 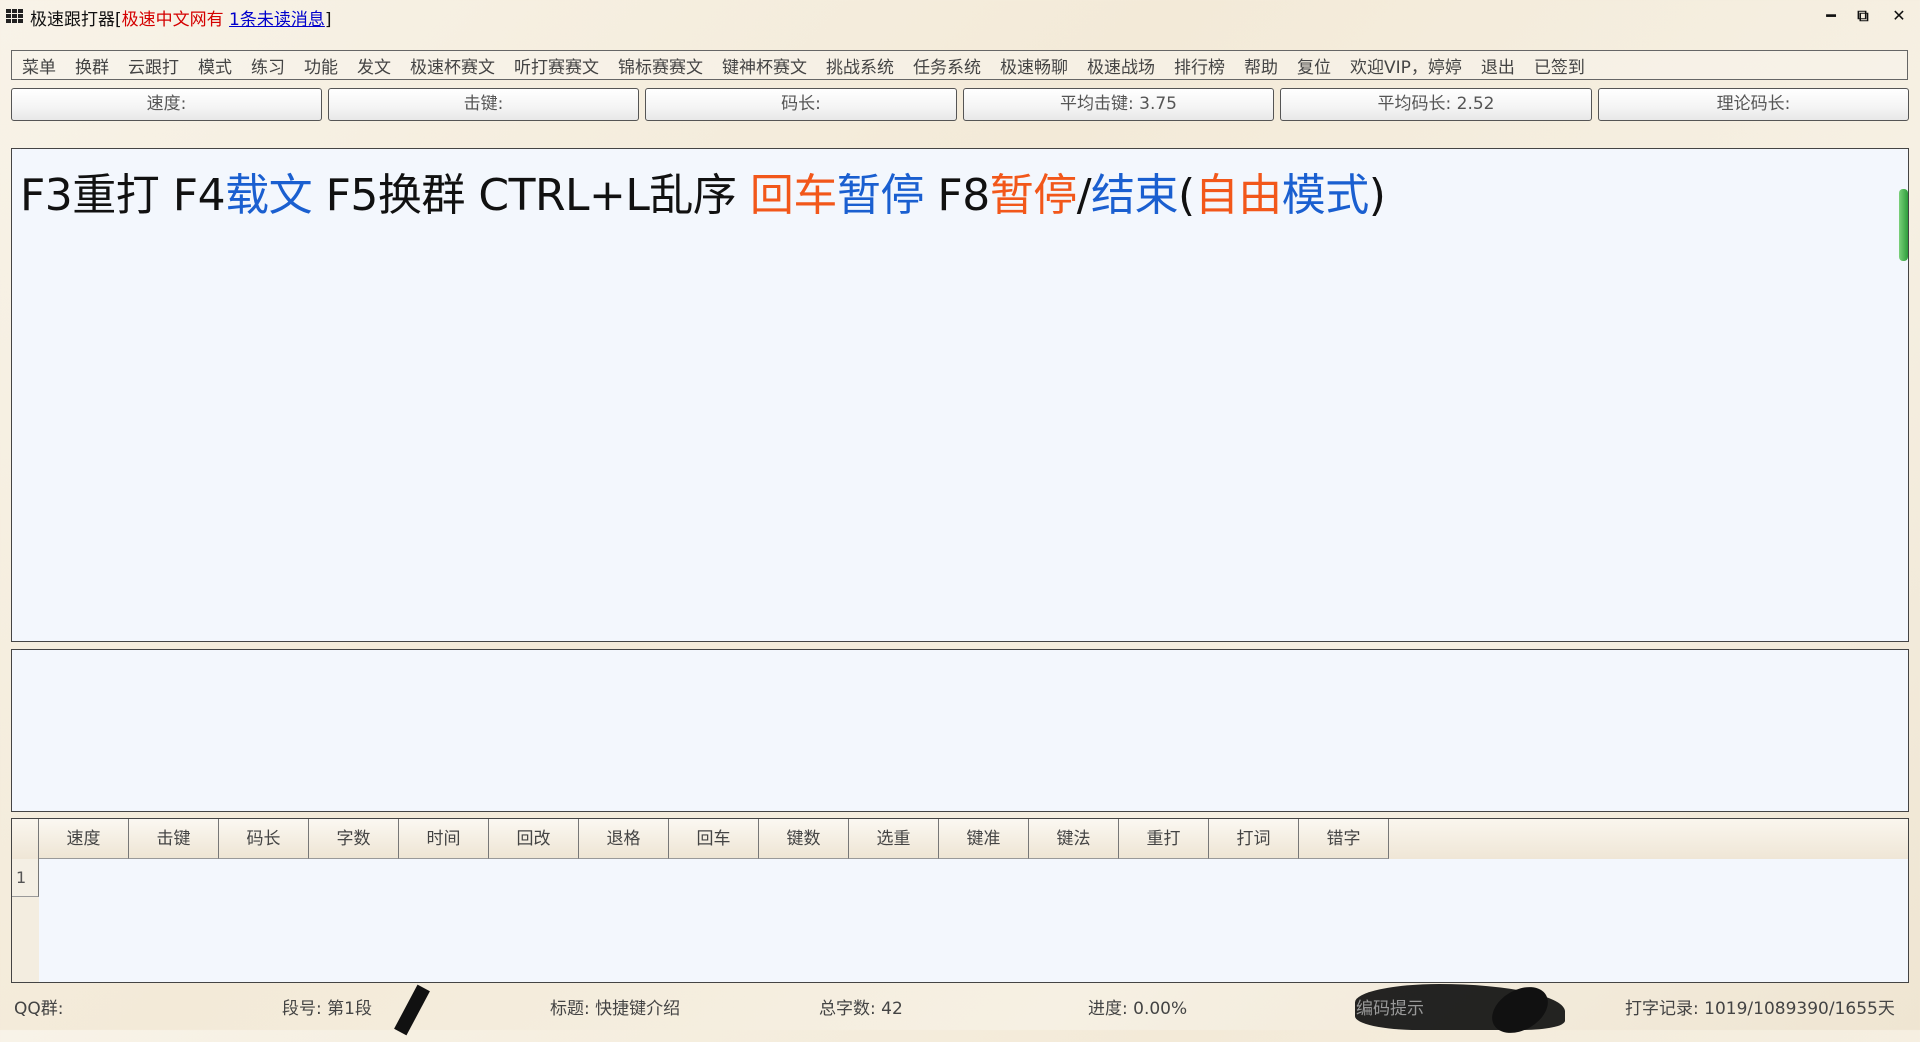 What do you see at coordinates (534, 839) in the screenshot?
I see `column-header: 回改` at bounding box center [534, 839].